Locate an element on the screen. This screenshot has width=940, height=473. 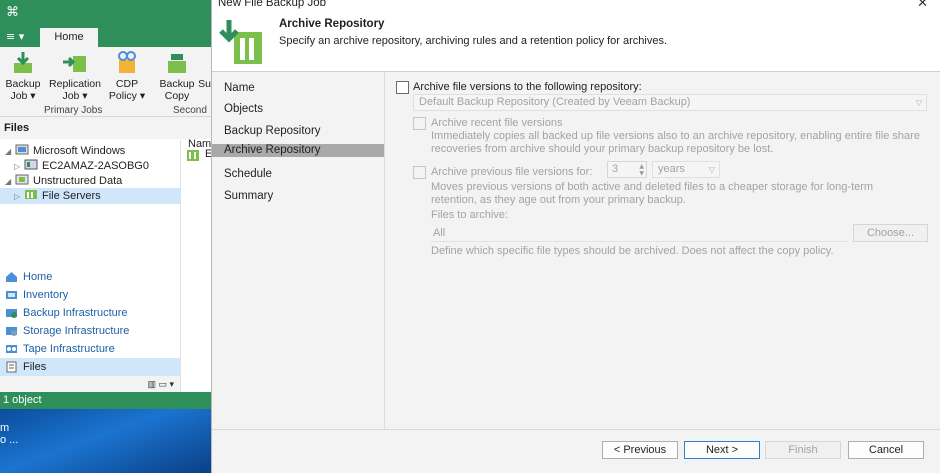
cdp-policy-label: CDP Policy ▾ is located at coordinates (127, 90).